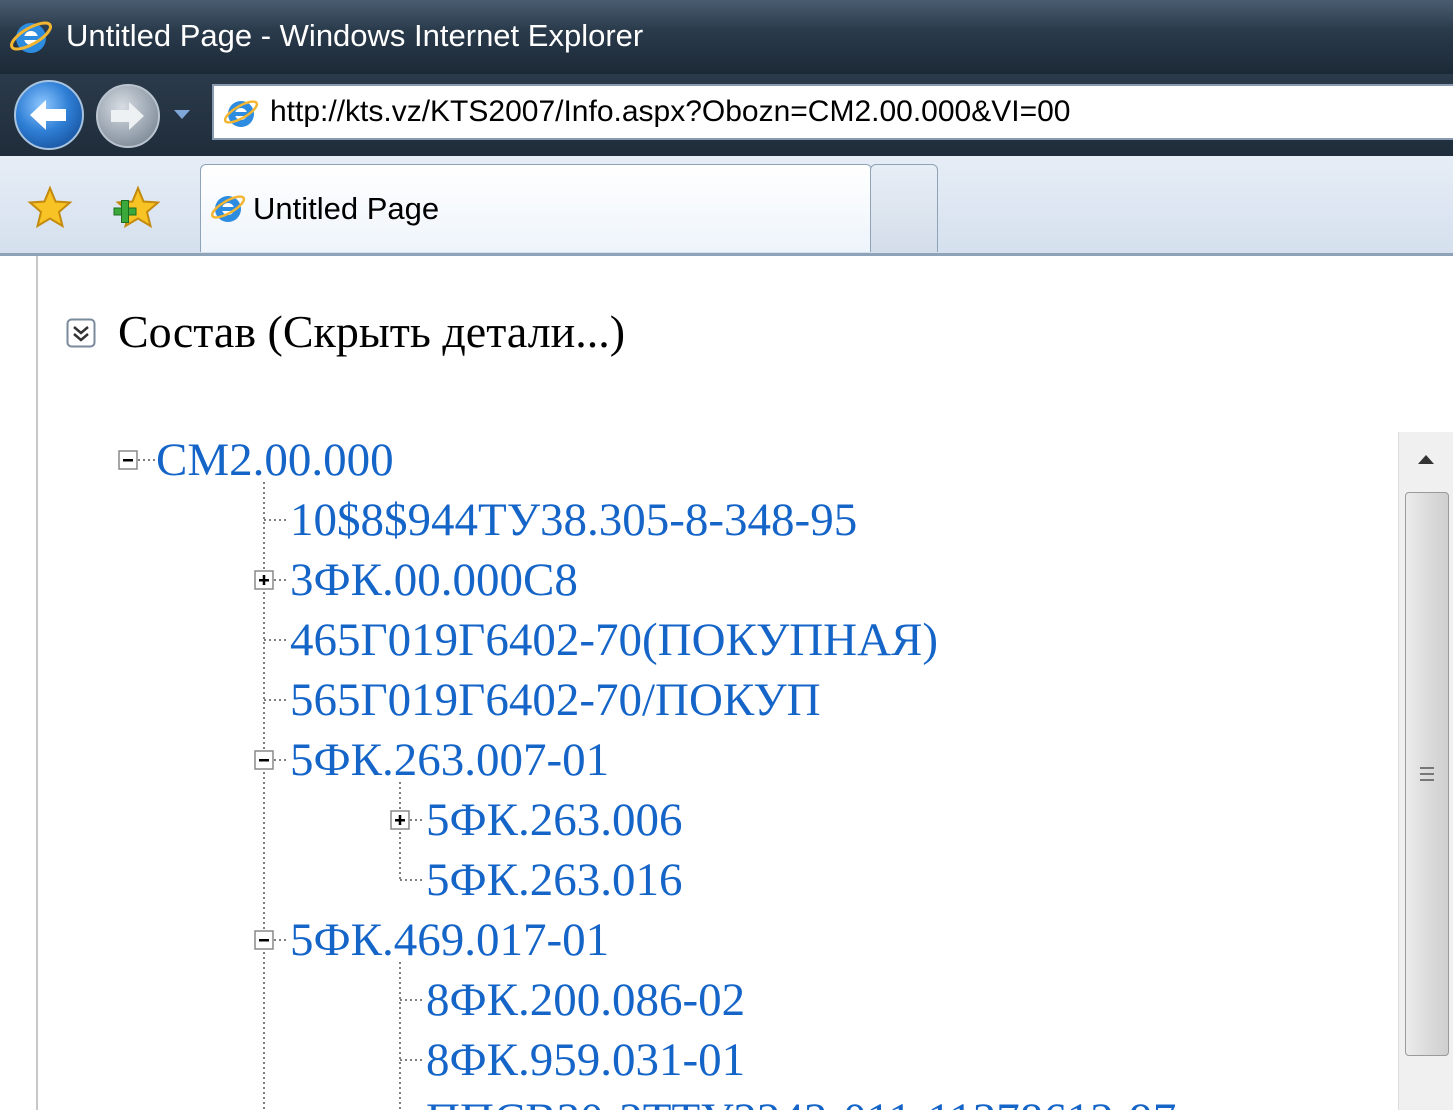 The height and width of the screenshot is (1110, 1453). I want to click on section-title: Состав (Скрыть детали...), so click(371, 332).